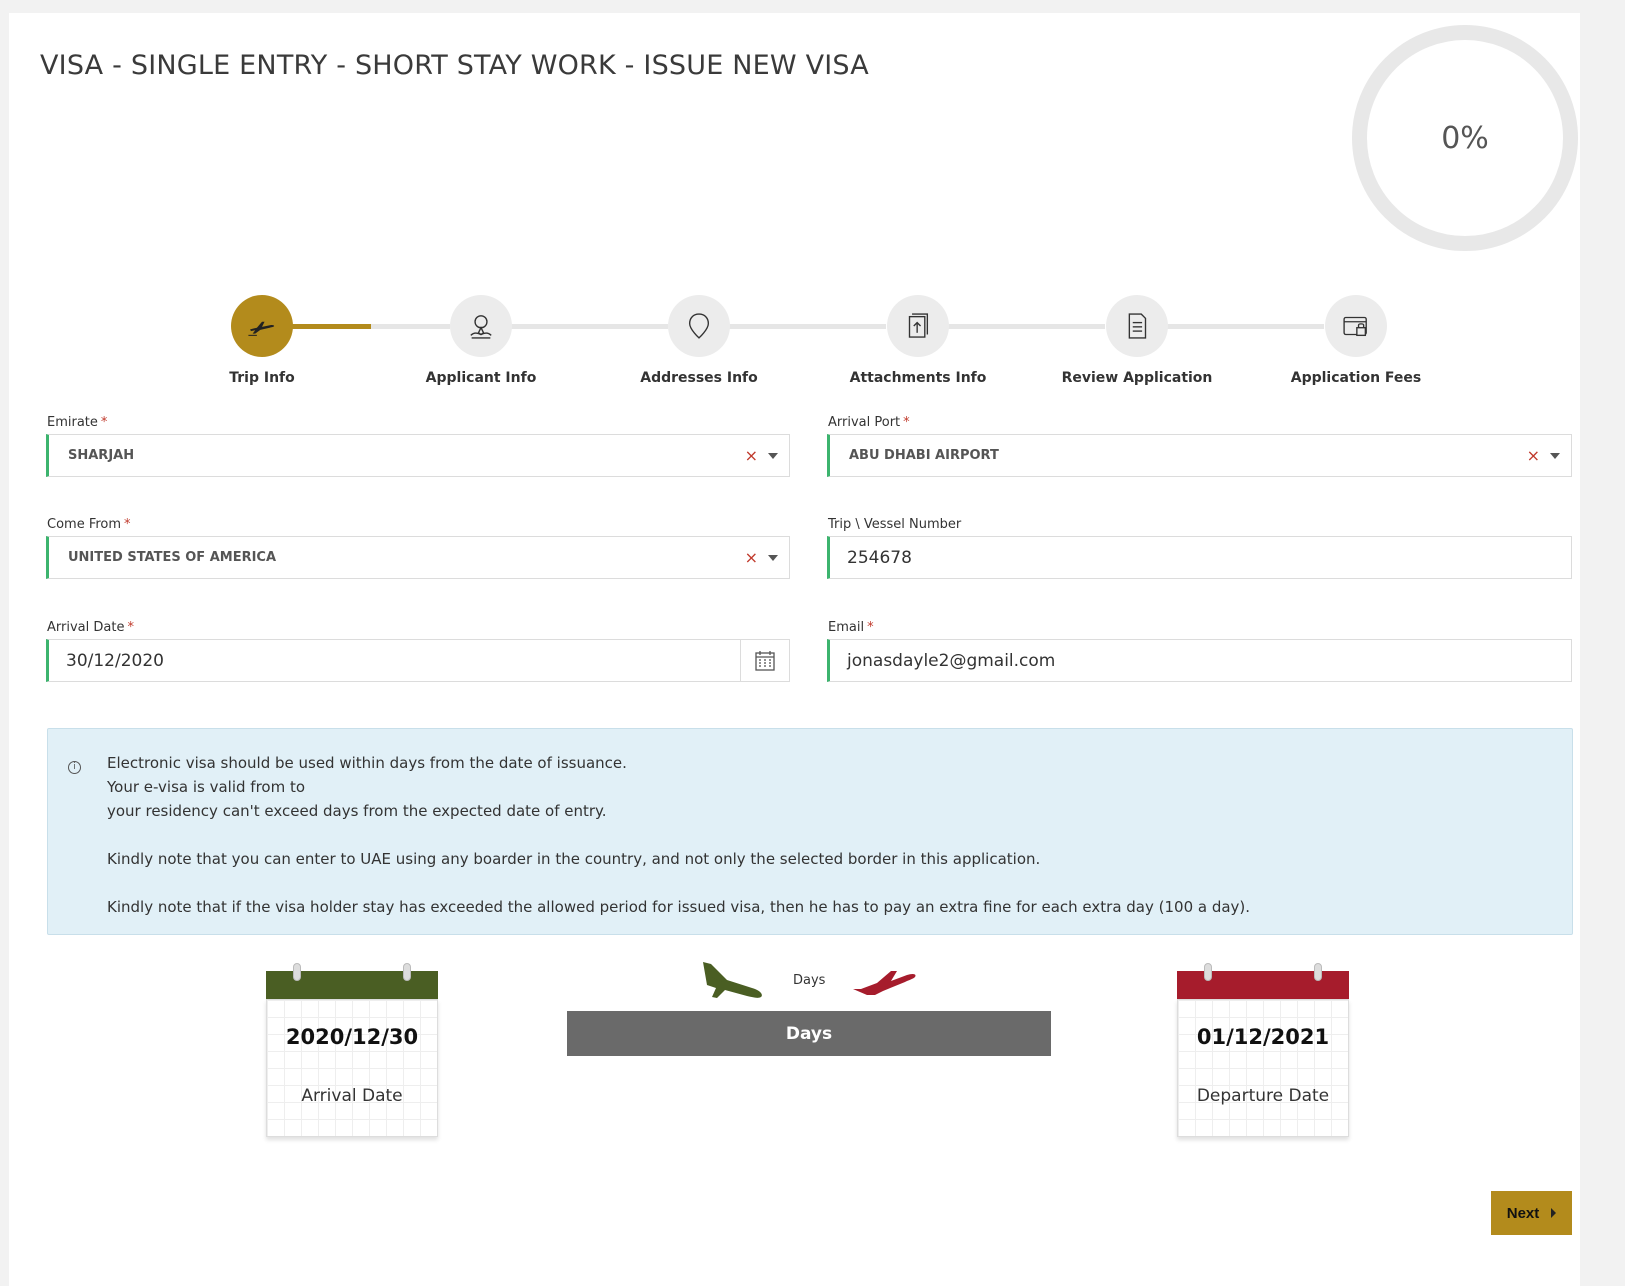  I want to click on arrival-calendar-date: 2020/12/30, so click(352, 1037).